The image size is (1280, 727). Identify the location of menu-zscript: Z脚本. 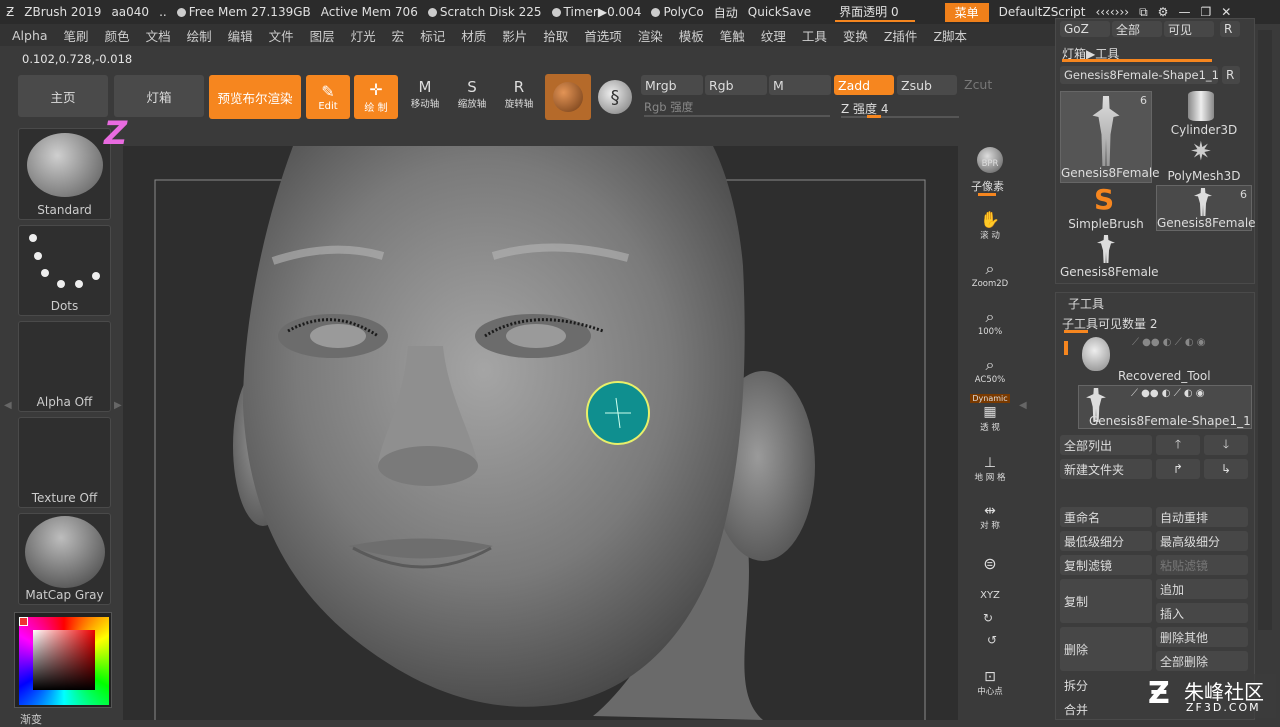
(950, 35).